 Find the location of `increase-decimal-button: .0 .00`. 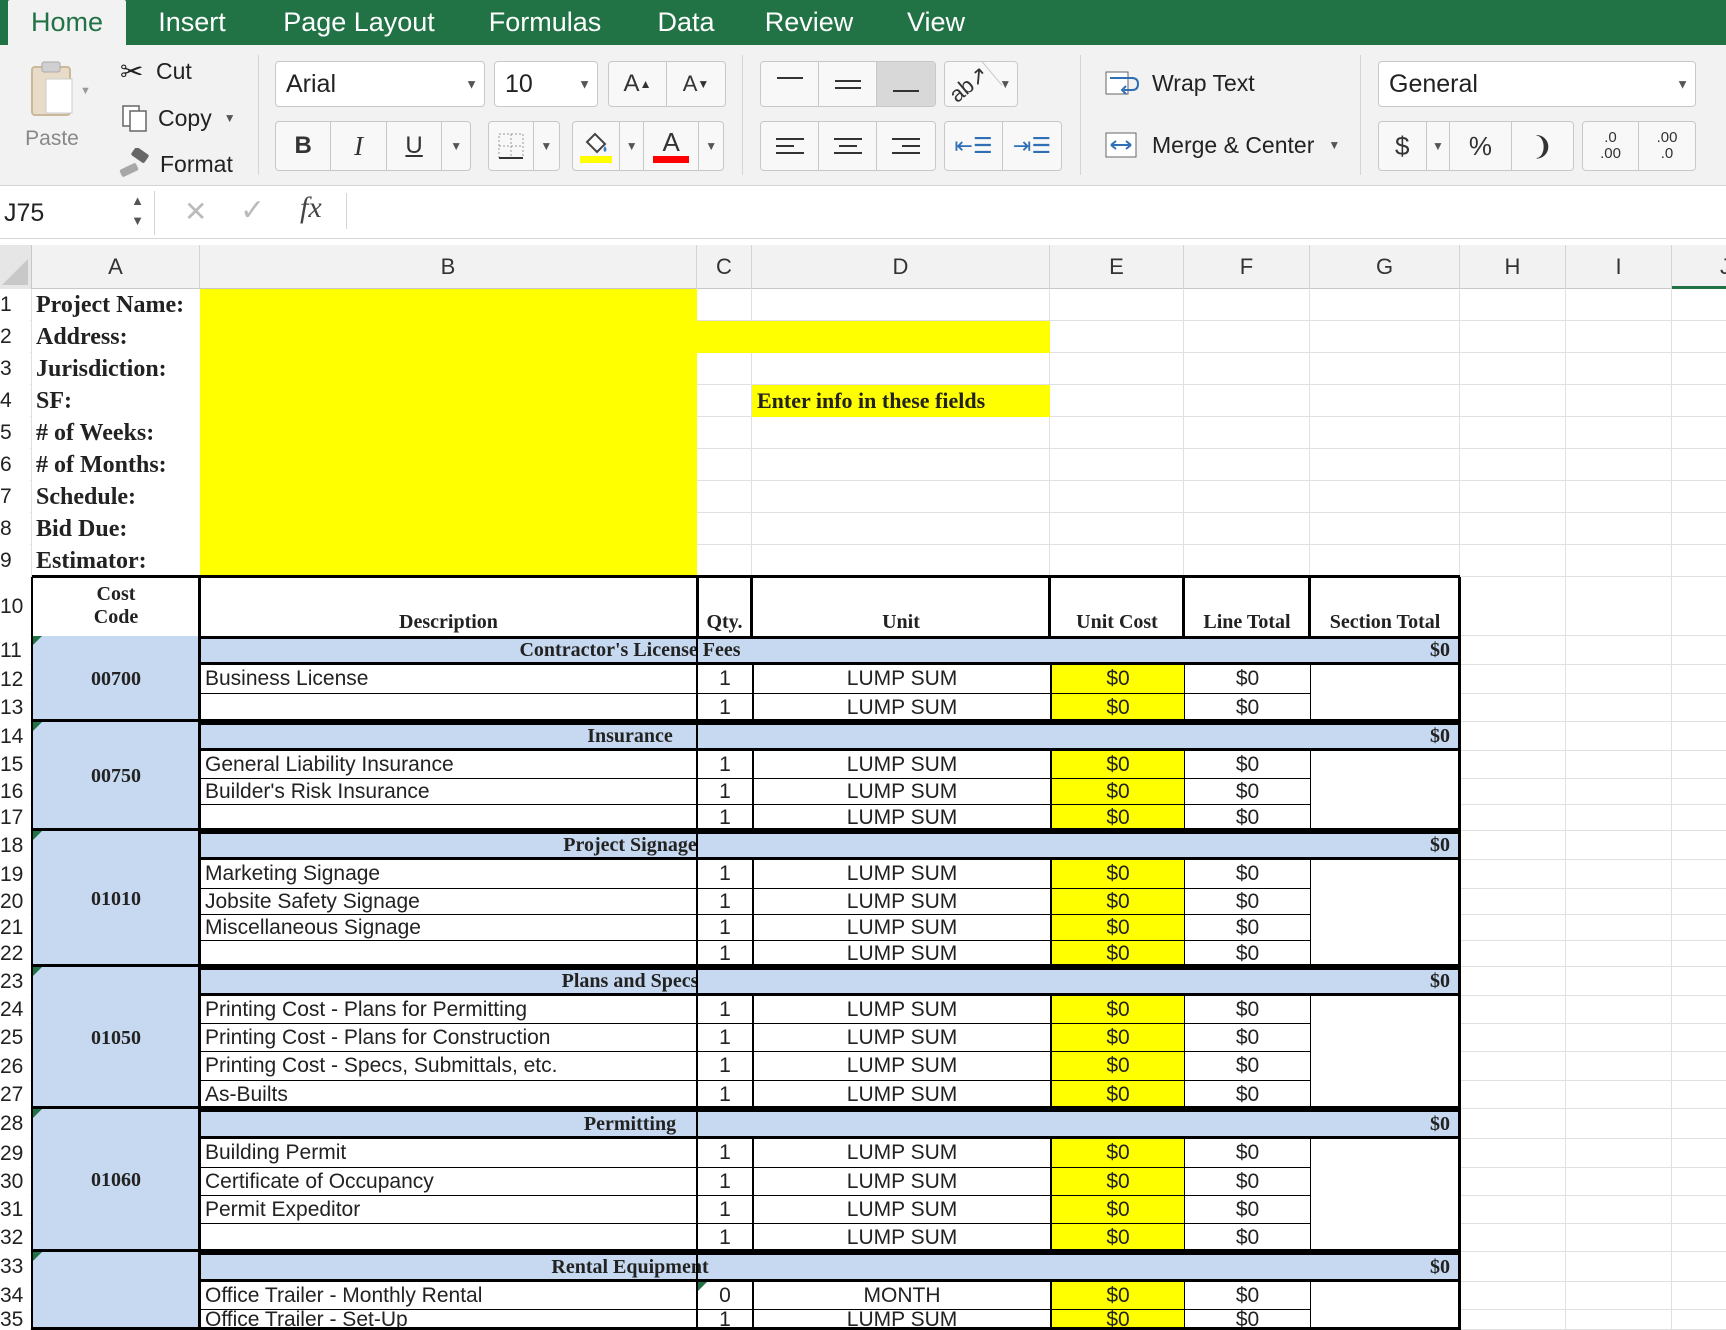

increase-decimal-button: .0 .00 is located at coordinates (1611, 146).